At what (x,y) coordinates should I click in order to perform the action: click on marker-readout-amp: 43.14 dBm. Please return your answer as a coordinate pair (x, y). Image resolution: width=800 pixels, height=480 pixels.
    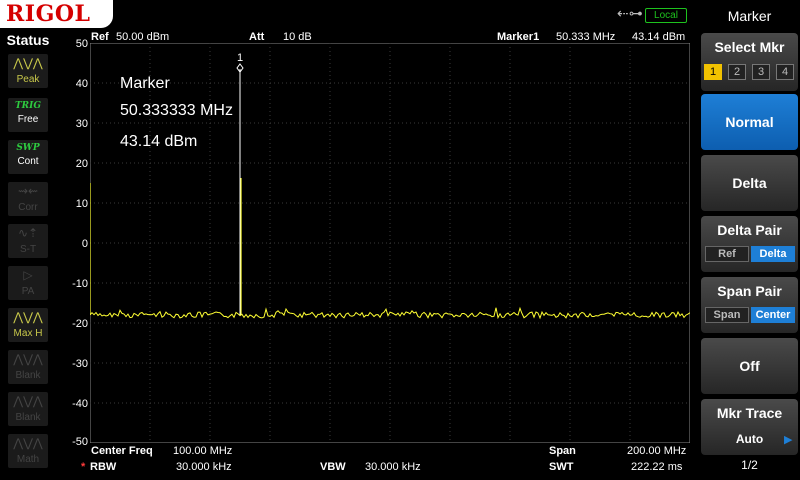
    Looking at the image, I should click on (159, 141).